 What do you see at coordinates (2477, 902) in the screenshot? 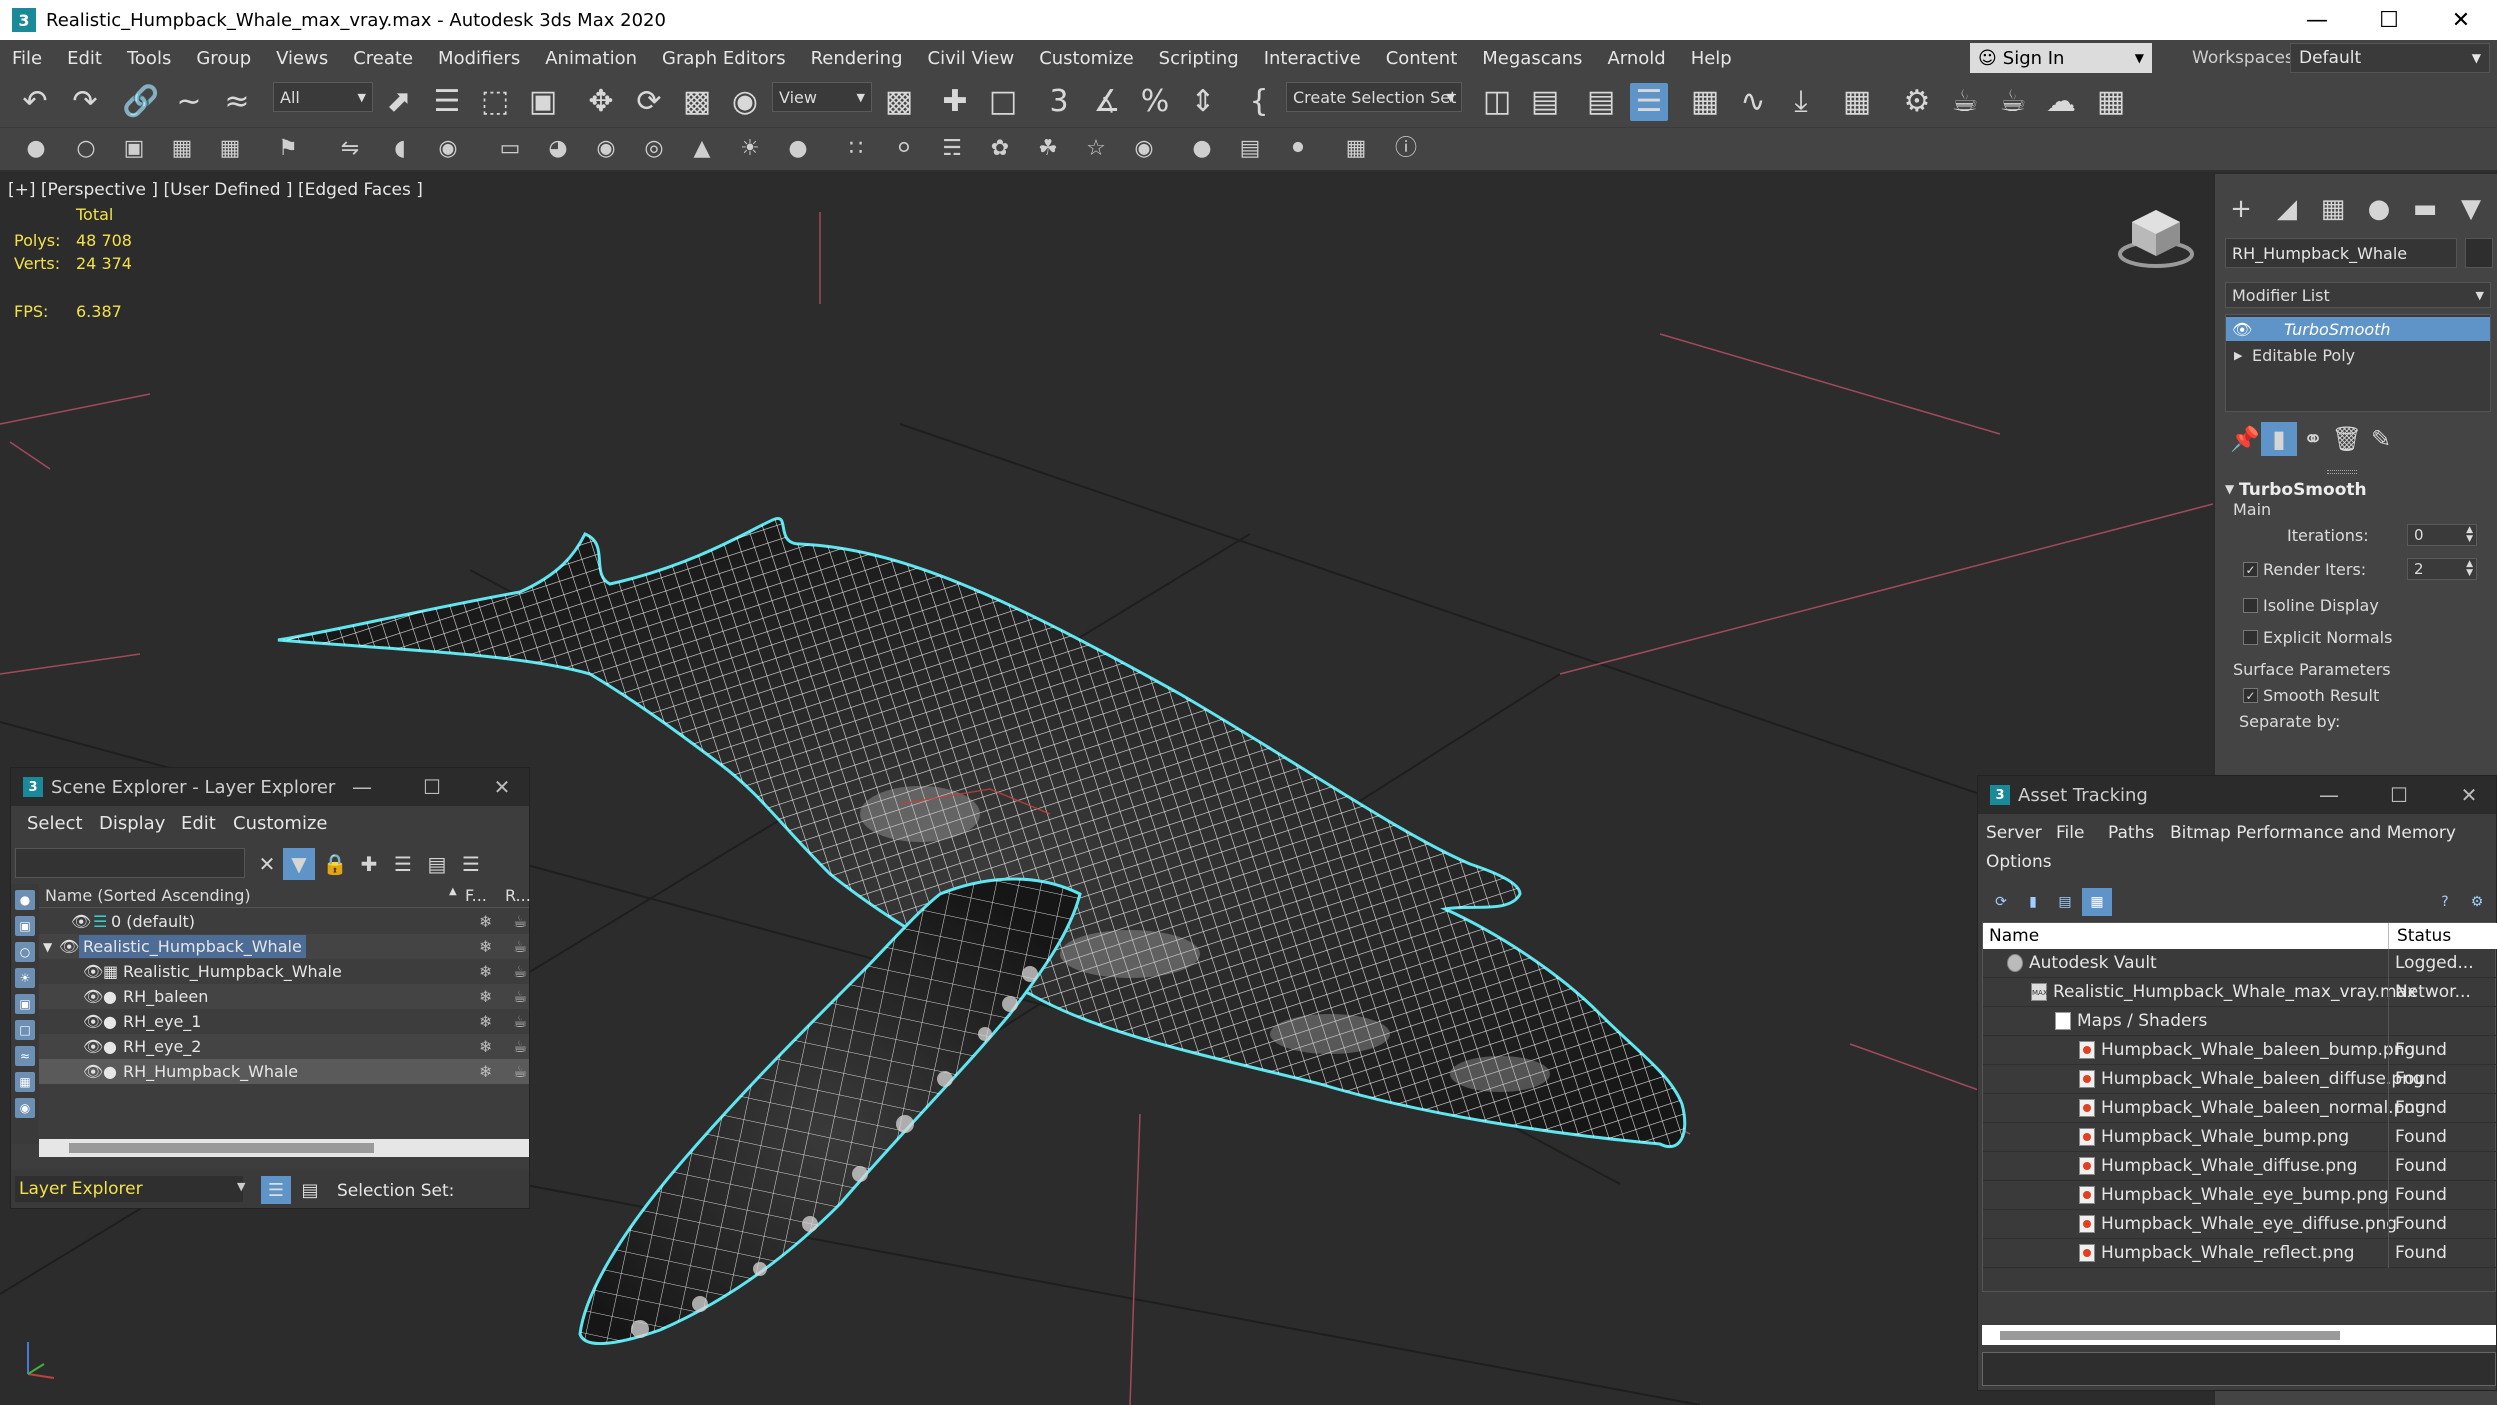
I see `settings-icon: ⚙` at bounding box center [2477, 902].